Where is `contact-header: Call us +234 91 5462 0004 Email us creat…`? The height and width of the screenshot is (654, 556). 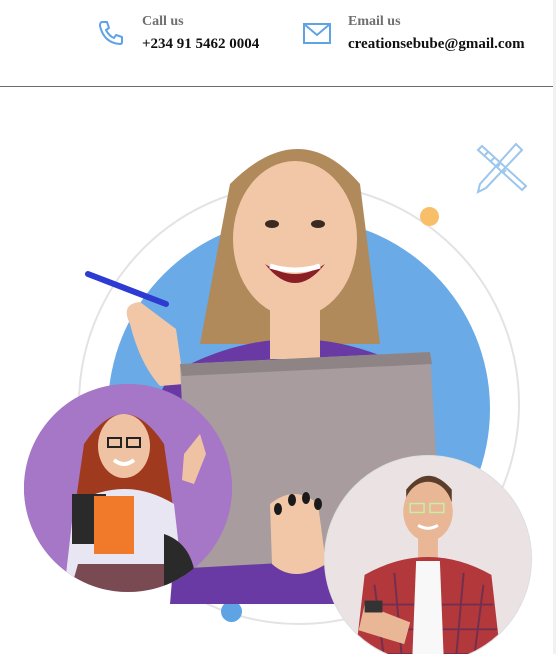
contact-header: Call us +234 91 5462 0004 Email us creat… is located at coordinates (276, 43).